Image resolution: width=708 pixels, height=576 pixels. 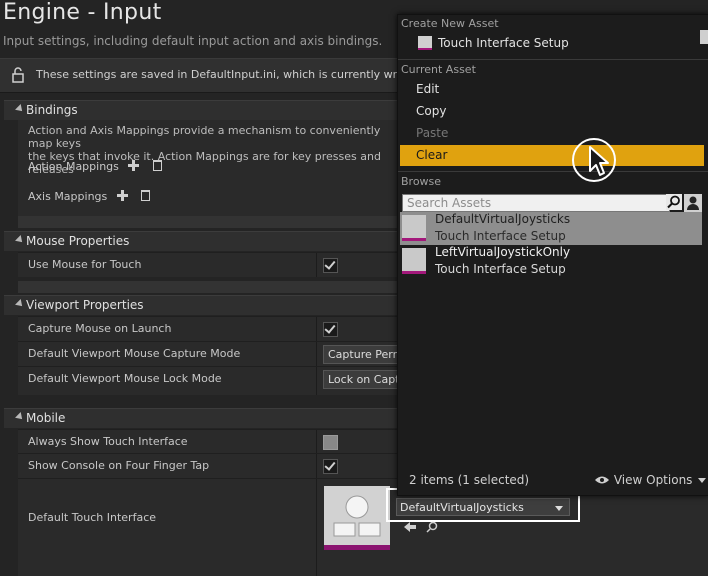 I want to click on touch-interface-thumbnail, so click(x=357, y=518).